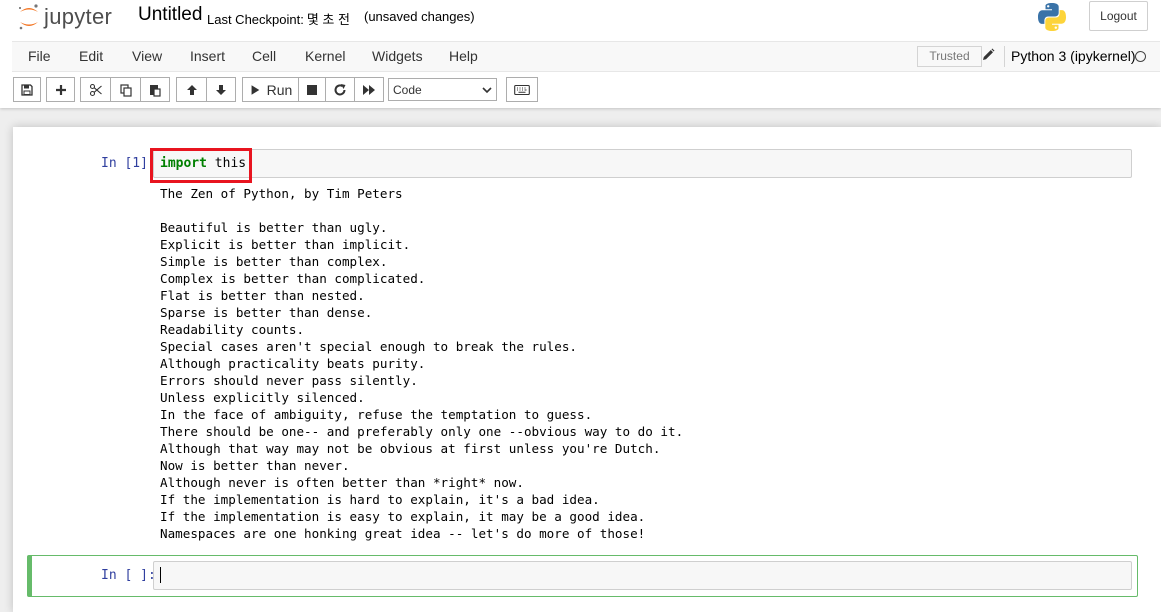 The height and width of the screenshot is (612, 1161). What do you see at coordinates (1118, 16) in the screenshot?
I see `logout-button: Logout` at bounding box center [1118, 16].